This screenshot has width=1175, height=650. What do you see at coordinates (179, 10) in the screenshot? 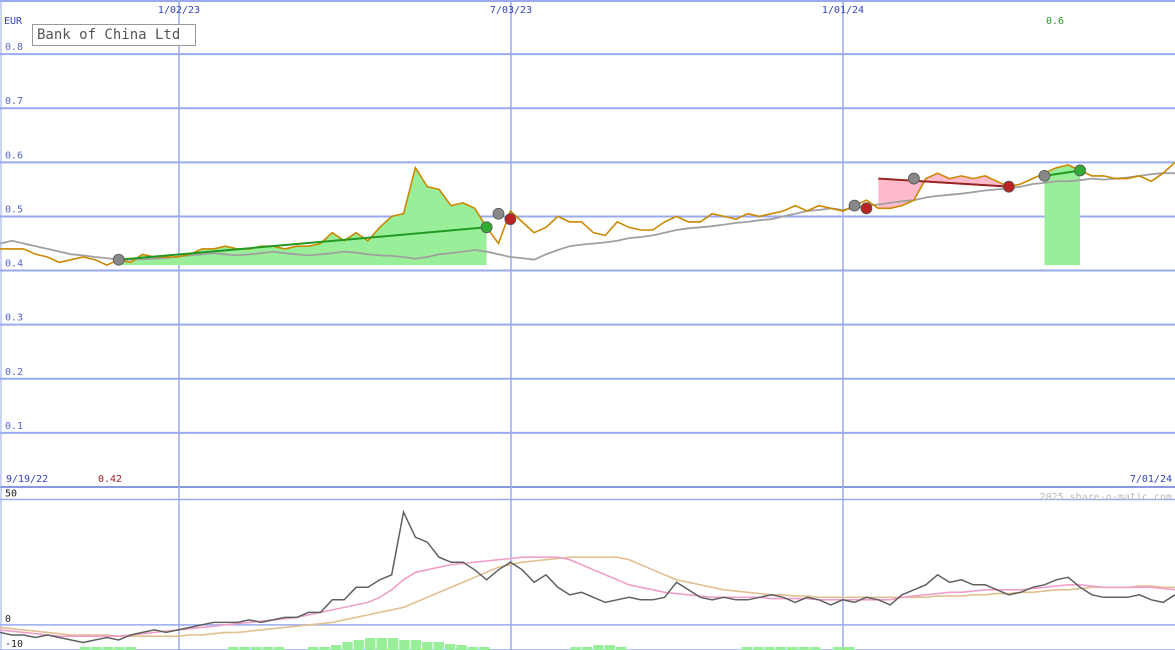
I see `x-tick-label: 1/02/23` at bounding box center [179, 10].